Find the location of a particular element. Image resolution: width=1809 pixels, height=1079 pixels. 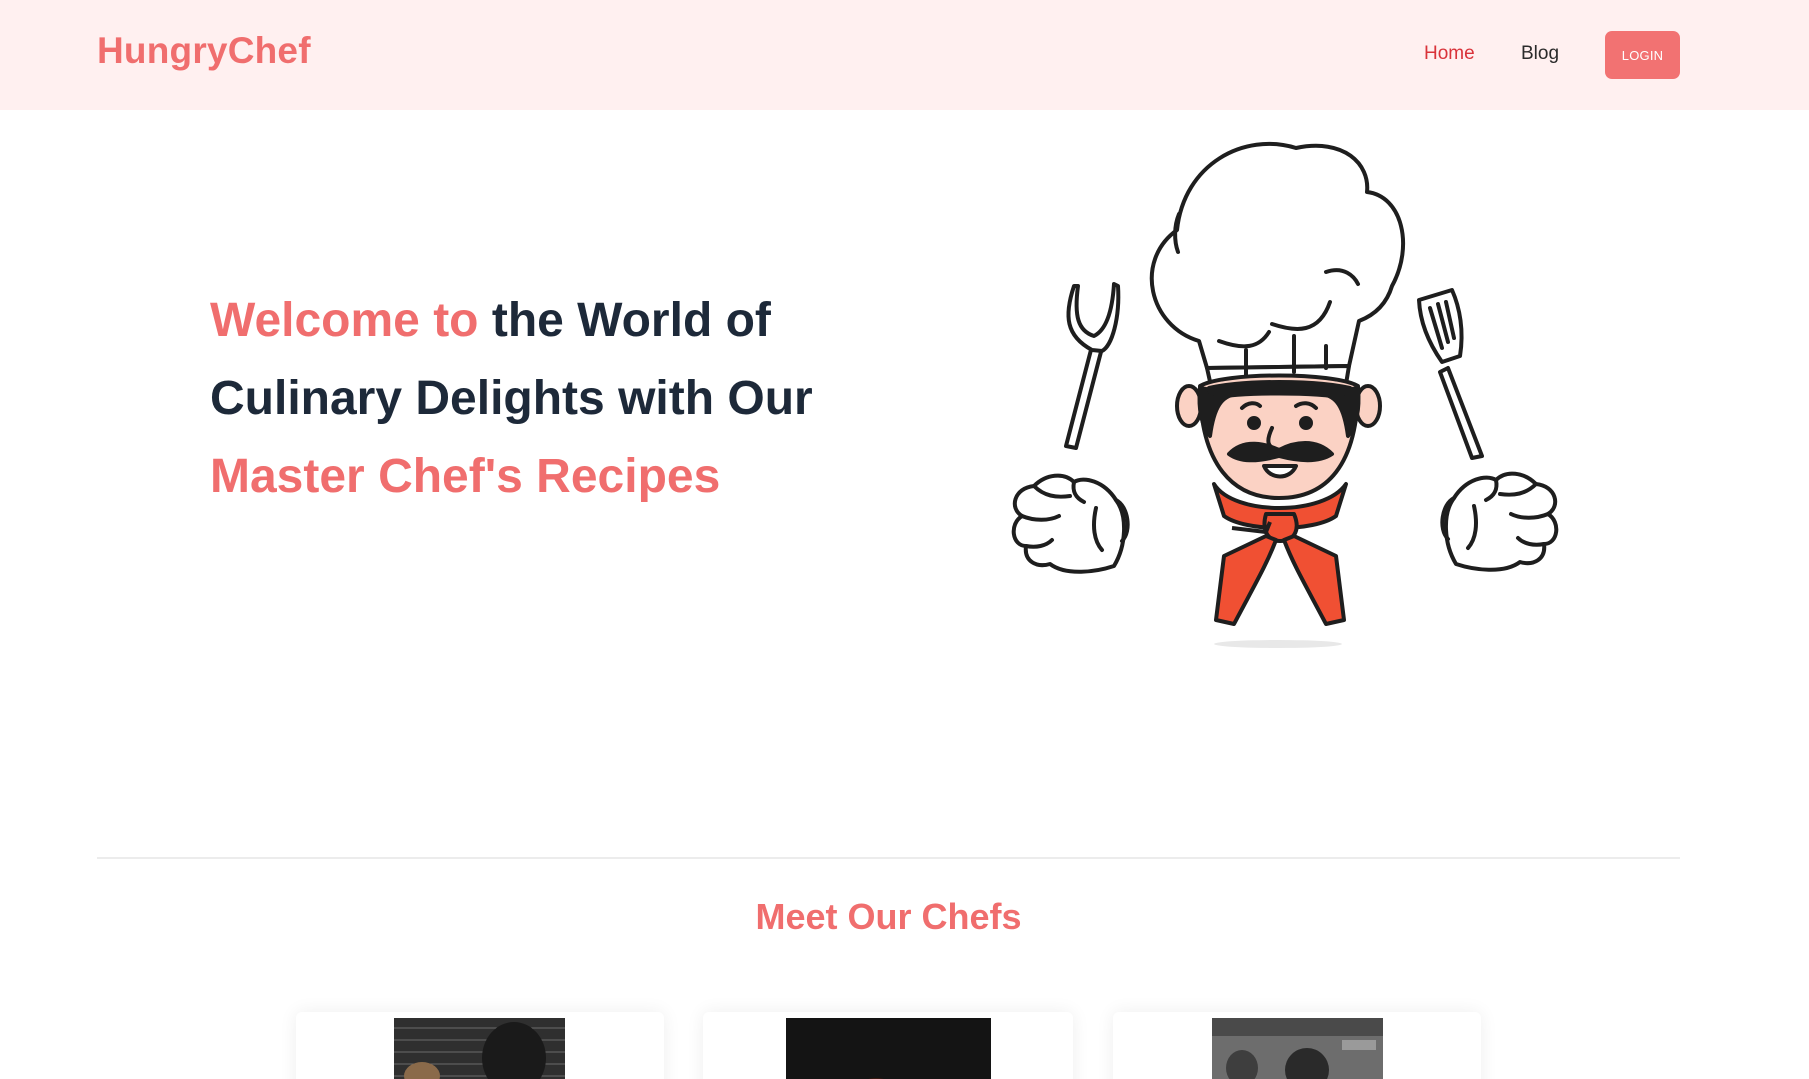

right-hand is located at coordinates (1499, 521).